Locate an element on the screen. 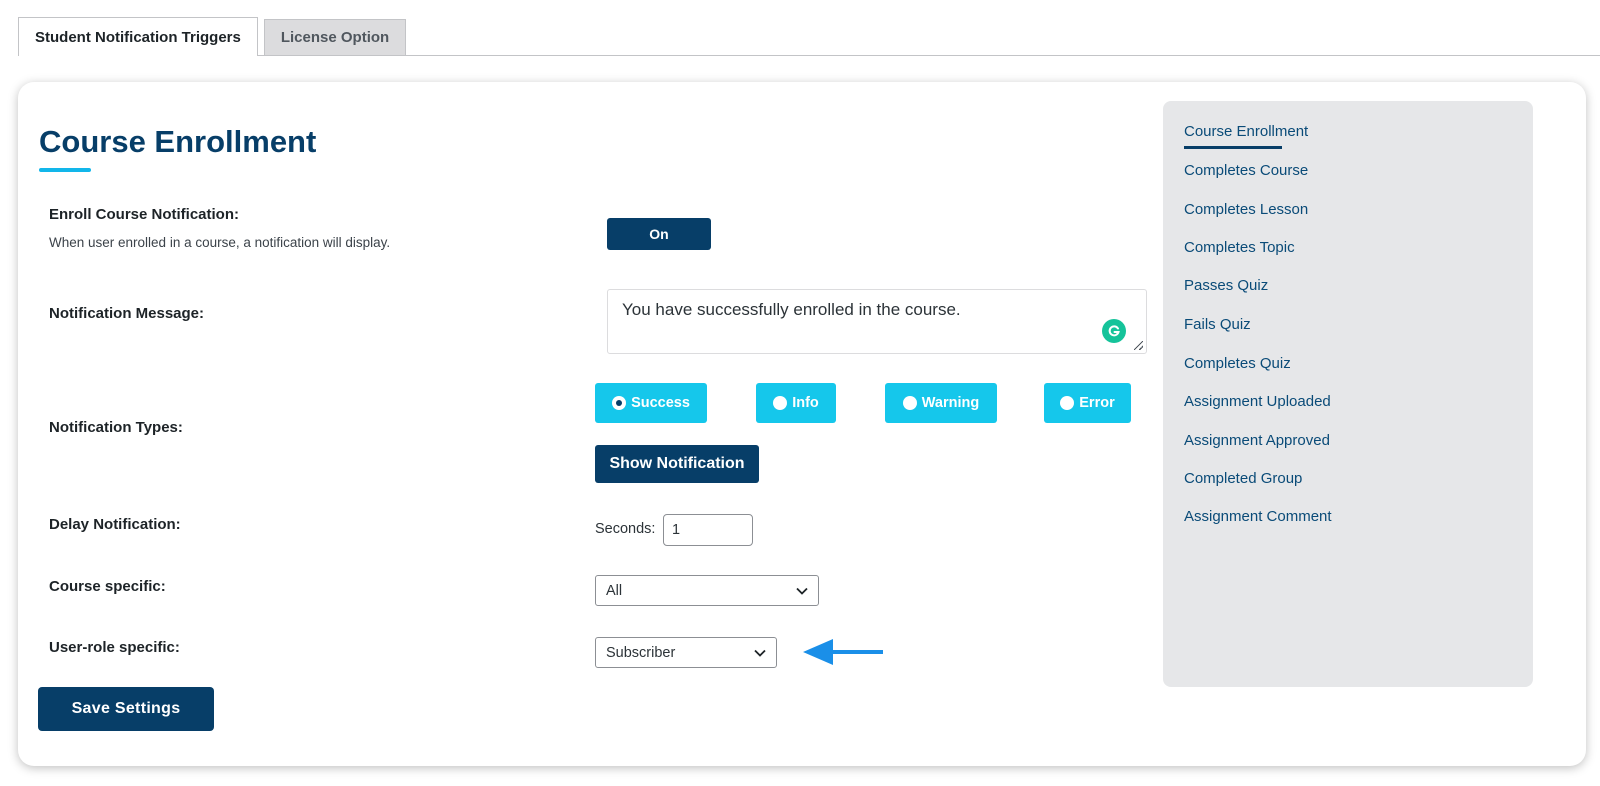 The image size is (1600, 786). type-info-label: Info is located at coordinates (805, 403).